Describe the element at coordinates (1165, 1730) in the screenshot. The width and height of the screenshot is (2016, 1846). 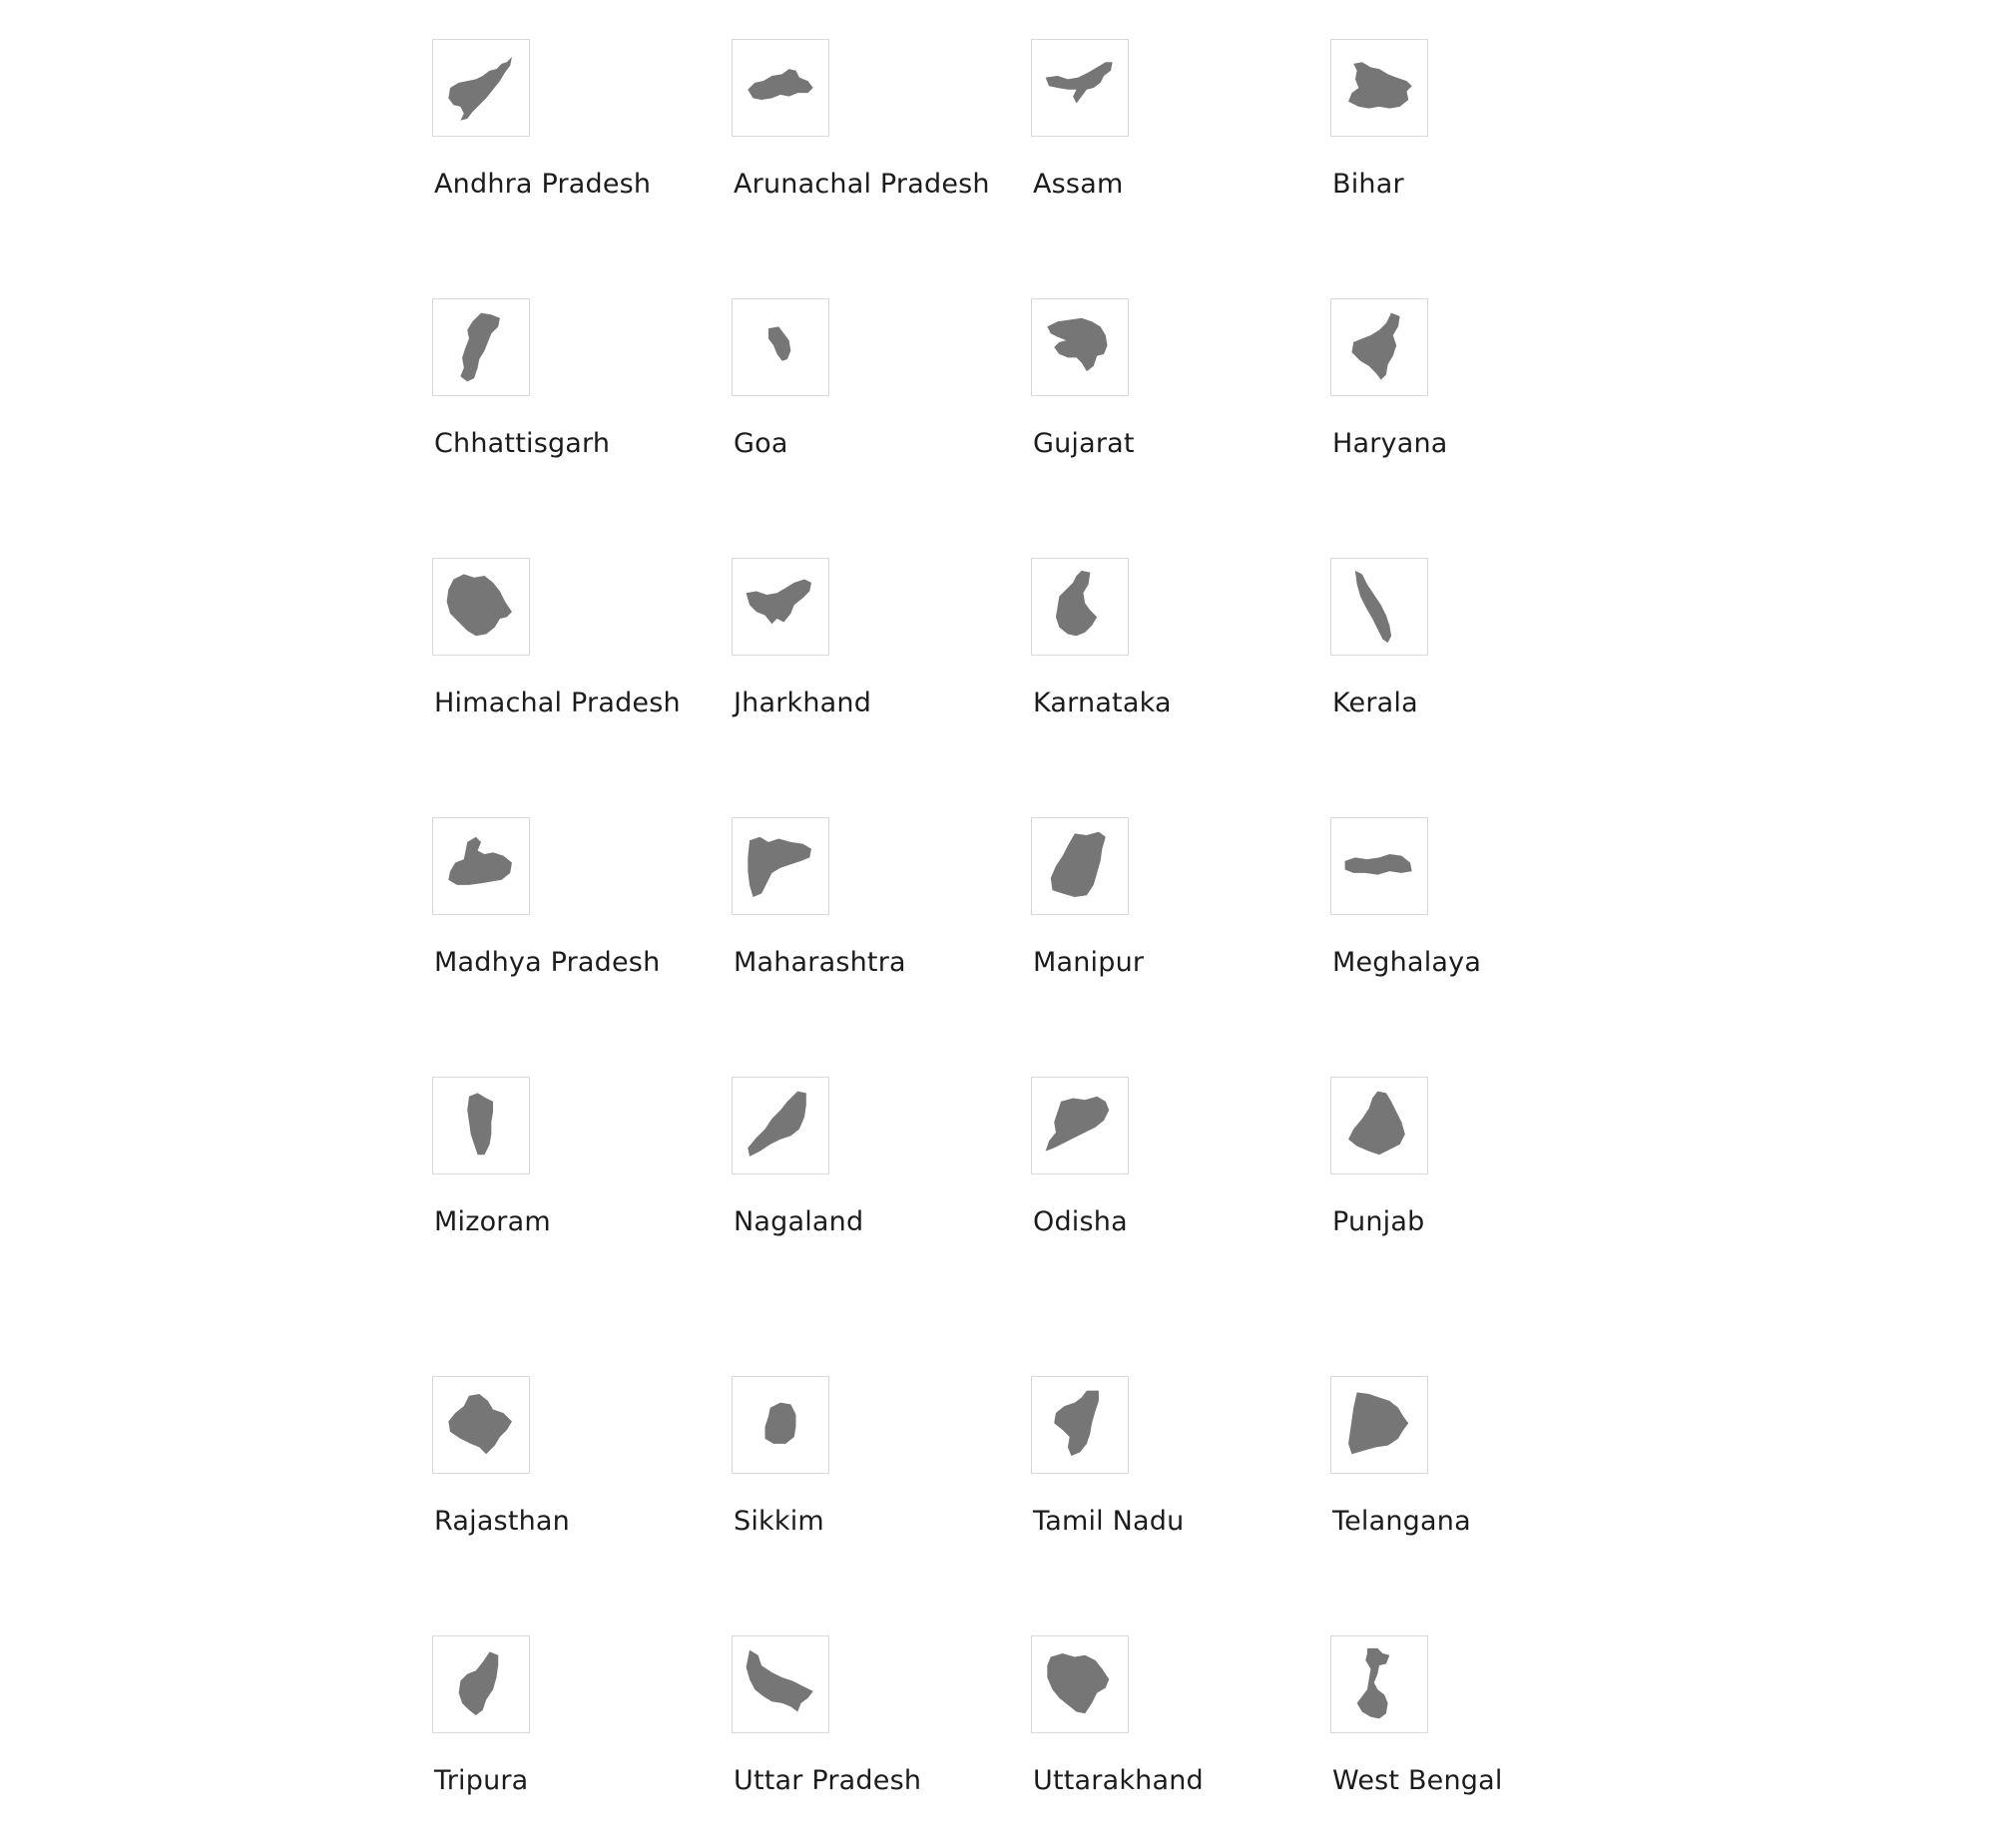
I see `state-card-uttarakhand: Uttarakhand` at that location.